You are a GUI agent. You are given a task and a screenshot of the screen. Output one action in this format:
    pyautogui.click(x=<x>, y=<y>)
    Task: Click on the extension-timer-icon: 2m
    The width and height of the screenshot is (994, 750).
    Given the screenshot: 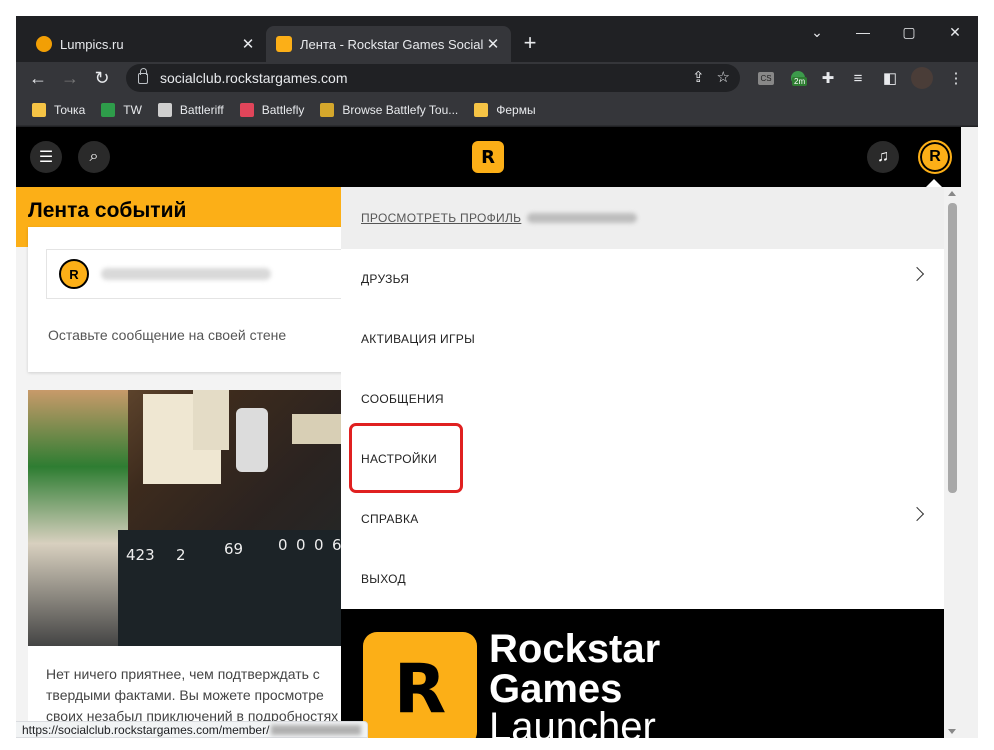 What is the action you would take?
    pyautogui.click(x=798, y=78)
    